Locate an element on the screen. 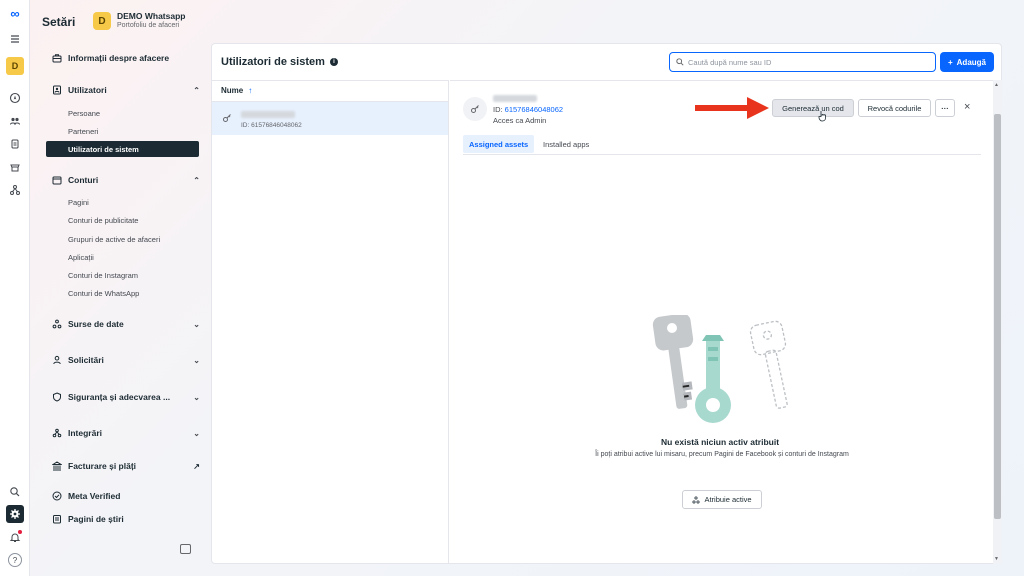 This screenshot has height=576, width=1024. store-icon is located at coordinates (15, 167).